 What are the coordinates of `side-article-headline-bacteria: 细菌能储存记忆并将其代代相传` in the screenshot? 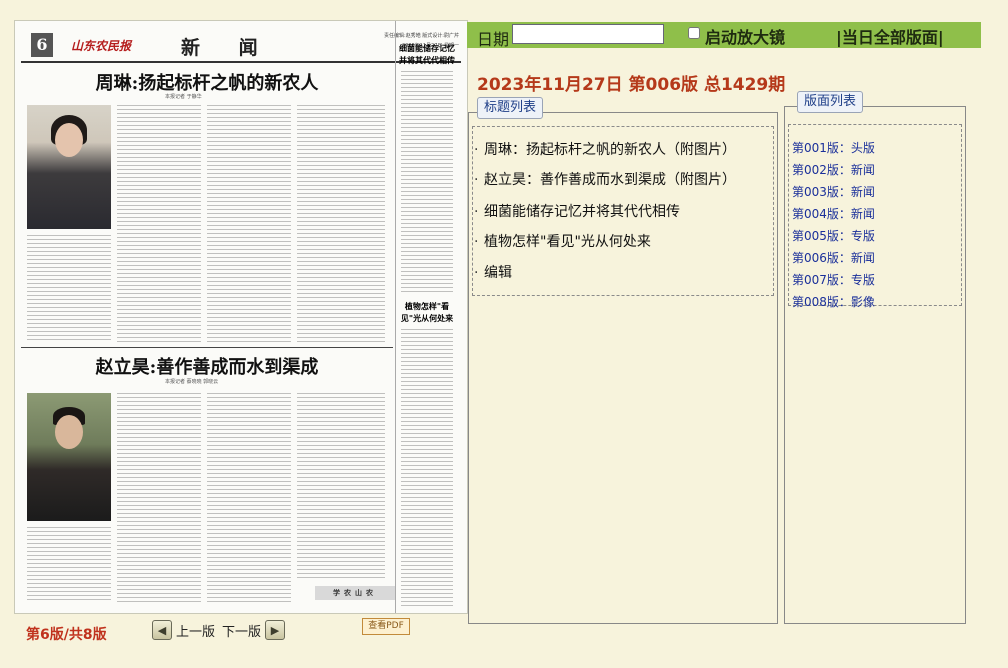 It's located at (427, 55).